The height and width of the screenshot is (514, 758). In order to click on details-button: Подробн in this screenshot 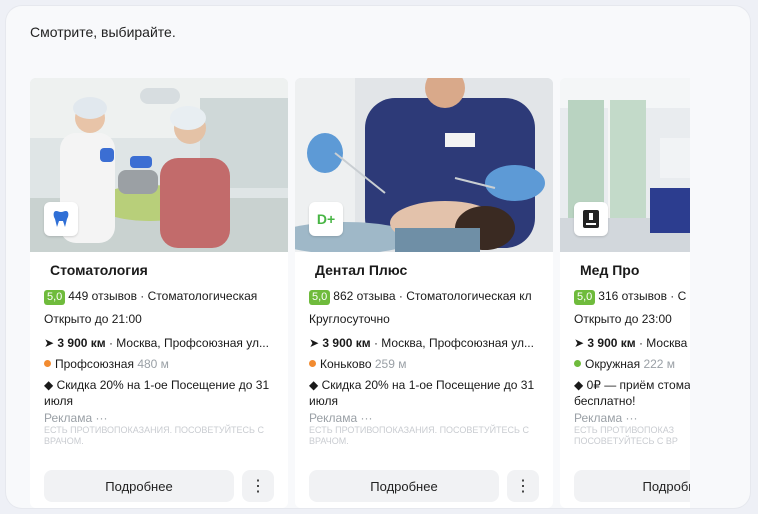, I will do `click(632, 486)`.